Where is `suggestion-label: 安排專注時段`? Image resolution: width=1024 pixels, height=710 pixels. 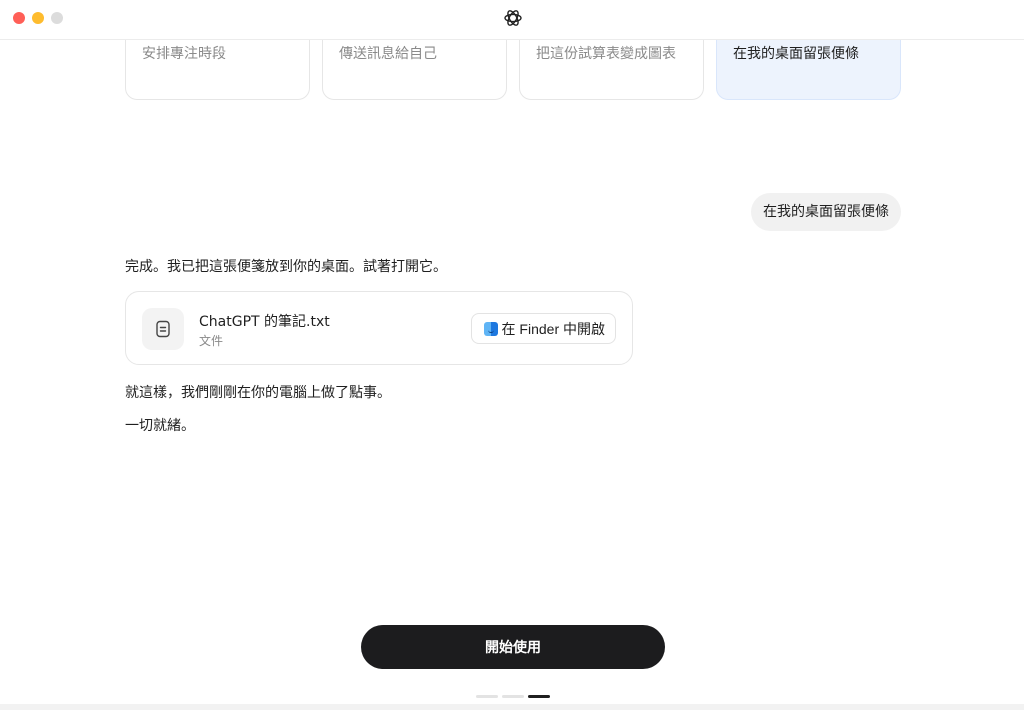
suggestion-label: 安排專注時段 is located at coordinates (184, 54).